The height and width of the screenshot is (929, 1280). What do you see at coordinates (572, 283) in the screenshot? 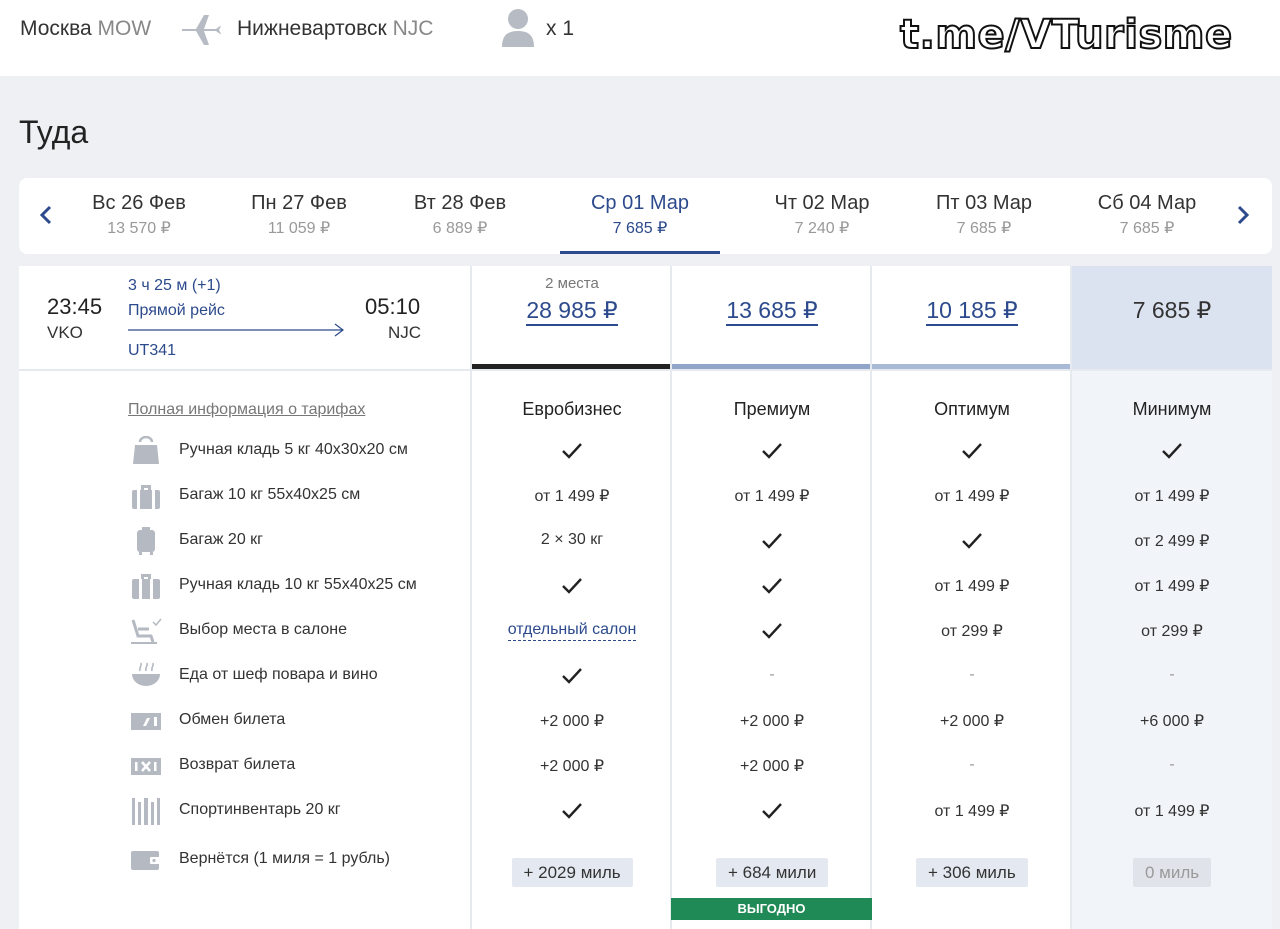
I see `seats-left: 2 места` at bounding box center [572, 283].